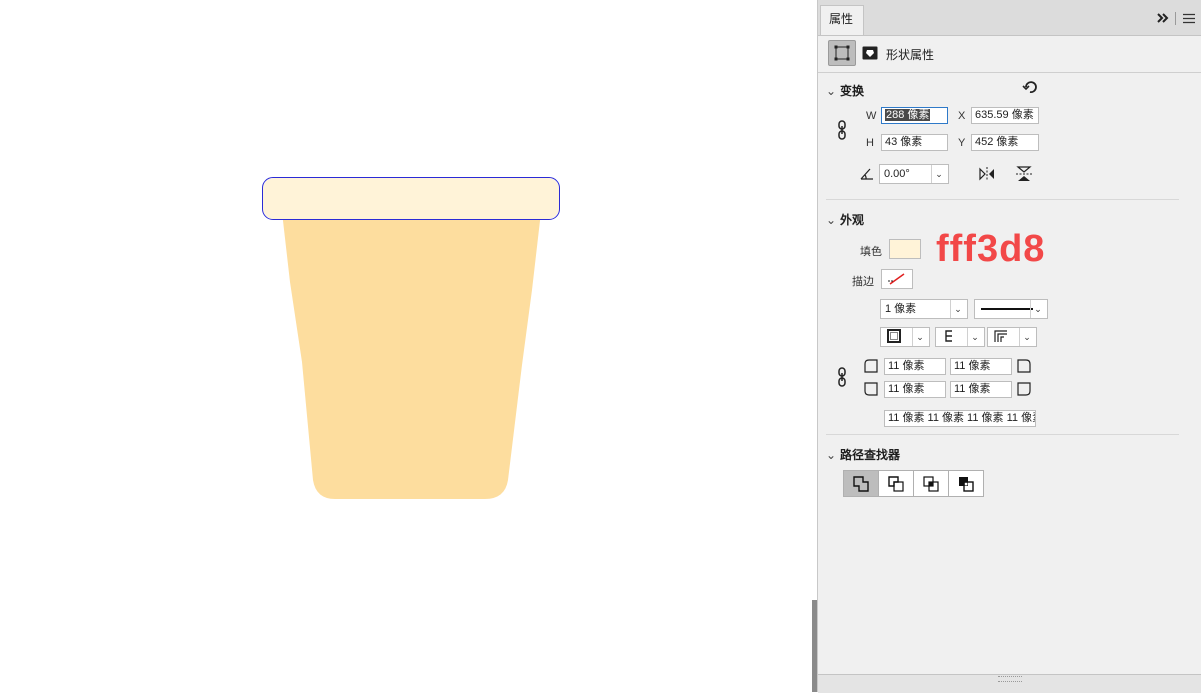 The height and width of the screenshot is (693, 1201). I want to click on corner-radius-bottom-left-input: 11 像素, so click(915, 389).